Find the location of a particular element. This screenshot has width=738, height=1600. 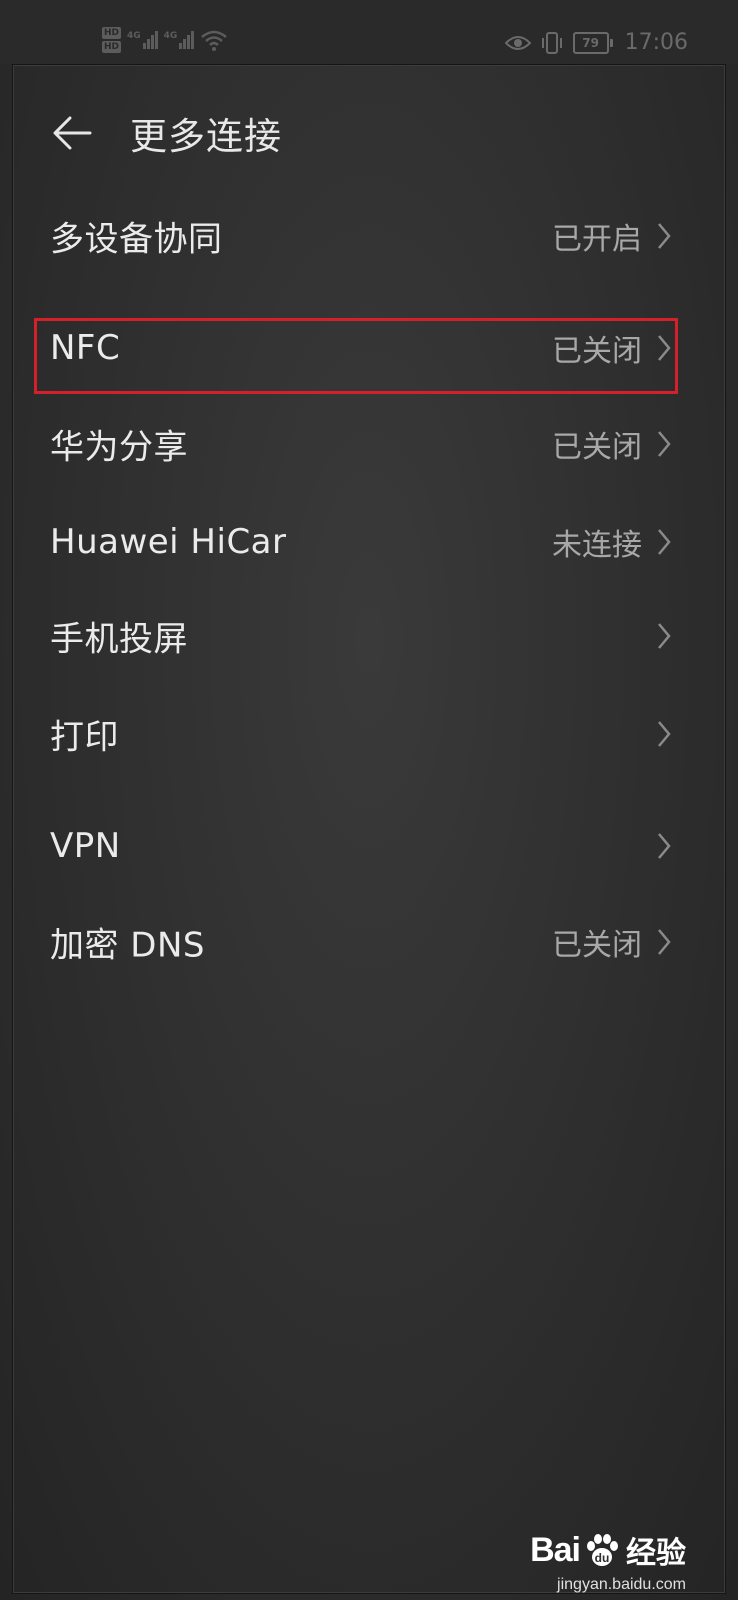

eye-icon is located at coordinates (517, 42).